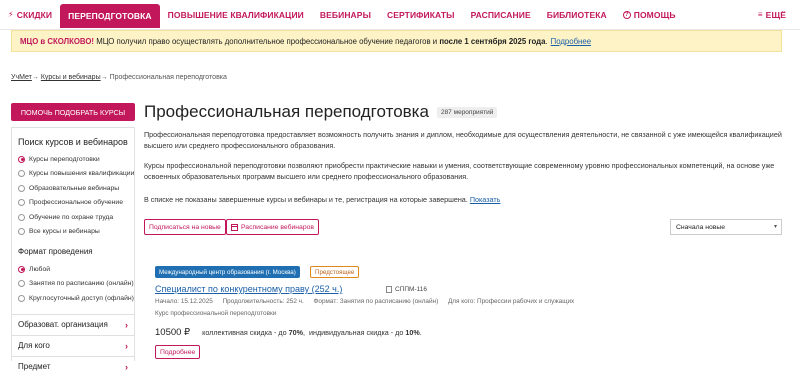 The height and width of the screenshot is (377, 800). I want to click on filter-type-all: Все курсы и вебинары, so click(73, 232).